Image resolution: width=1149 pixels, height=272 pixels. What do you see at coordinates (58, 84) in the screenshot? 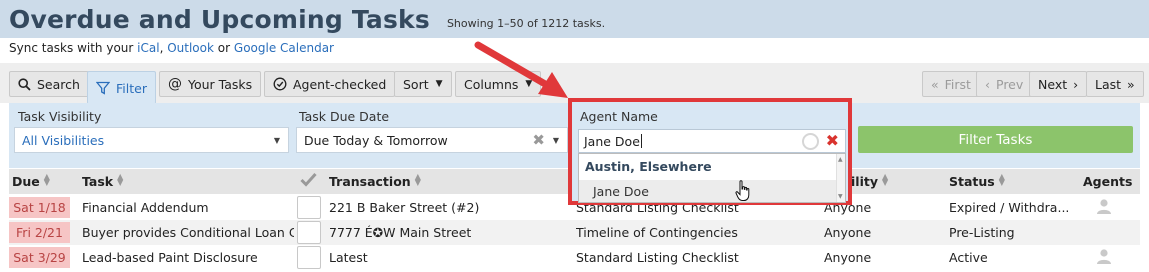
I see `search-button-label: Search` at bounding box center [58, 84].